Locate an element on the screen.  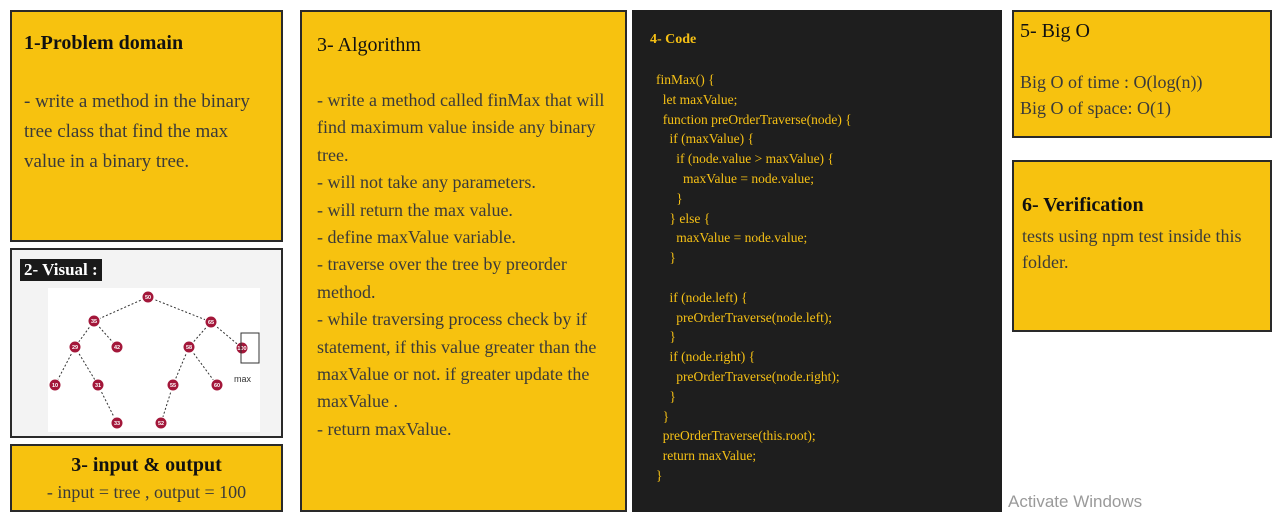
tree-node-label: 42 is located at coordinates (117, 348).